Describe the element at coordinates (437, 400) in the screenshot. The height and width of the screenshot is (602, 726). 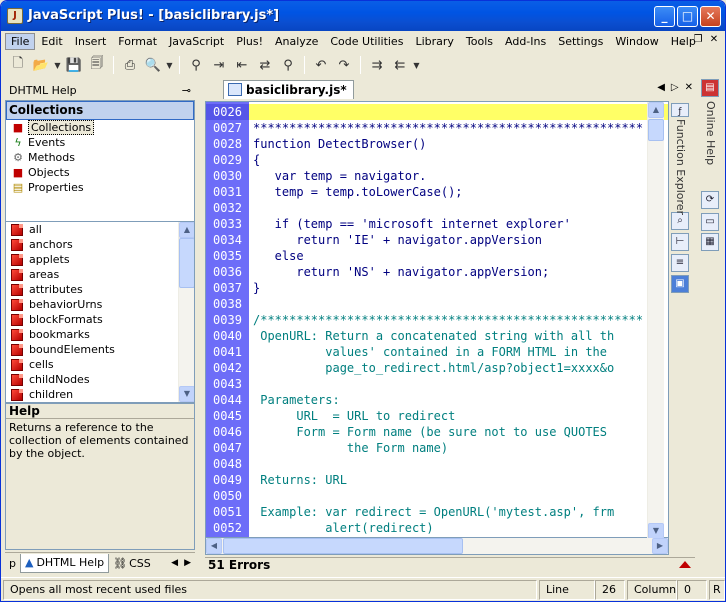
I see `code-line: 0044 Parameters:` at that location.